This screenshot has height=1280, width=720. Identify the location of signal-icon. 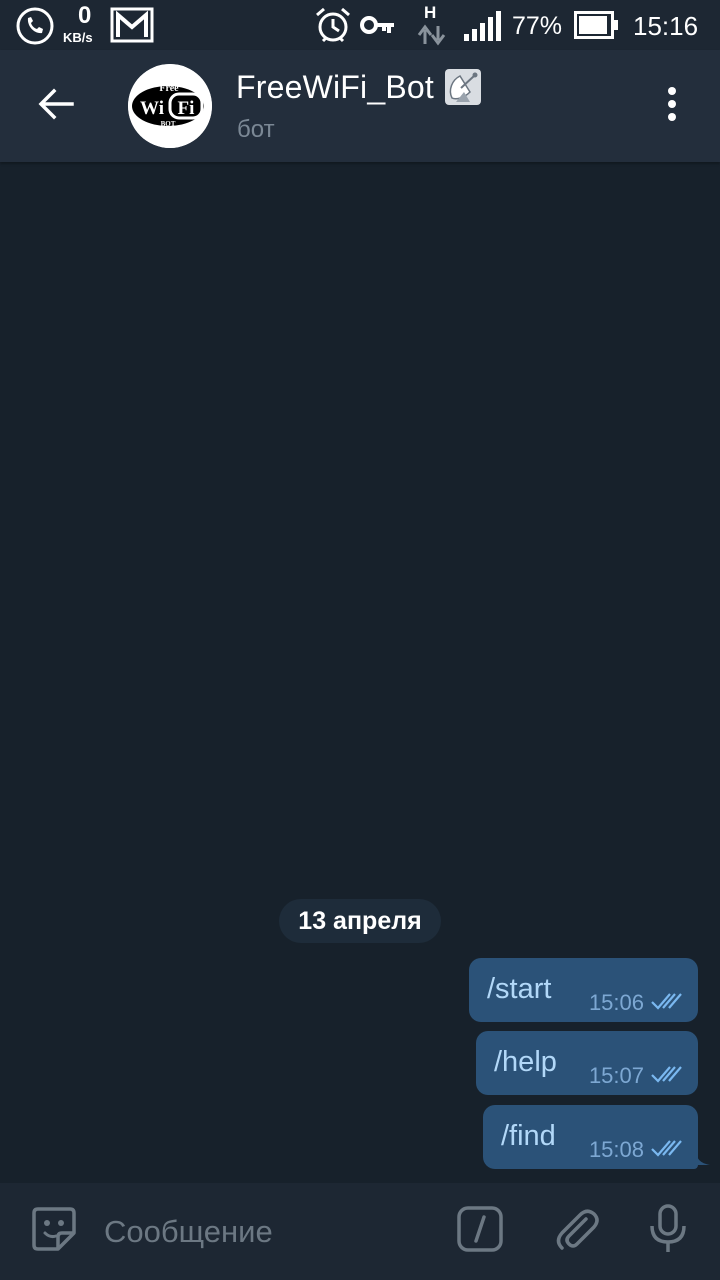
(483, 26).